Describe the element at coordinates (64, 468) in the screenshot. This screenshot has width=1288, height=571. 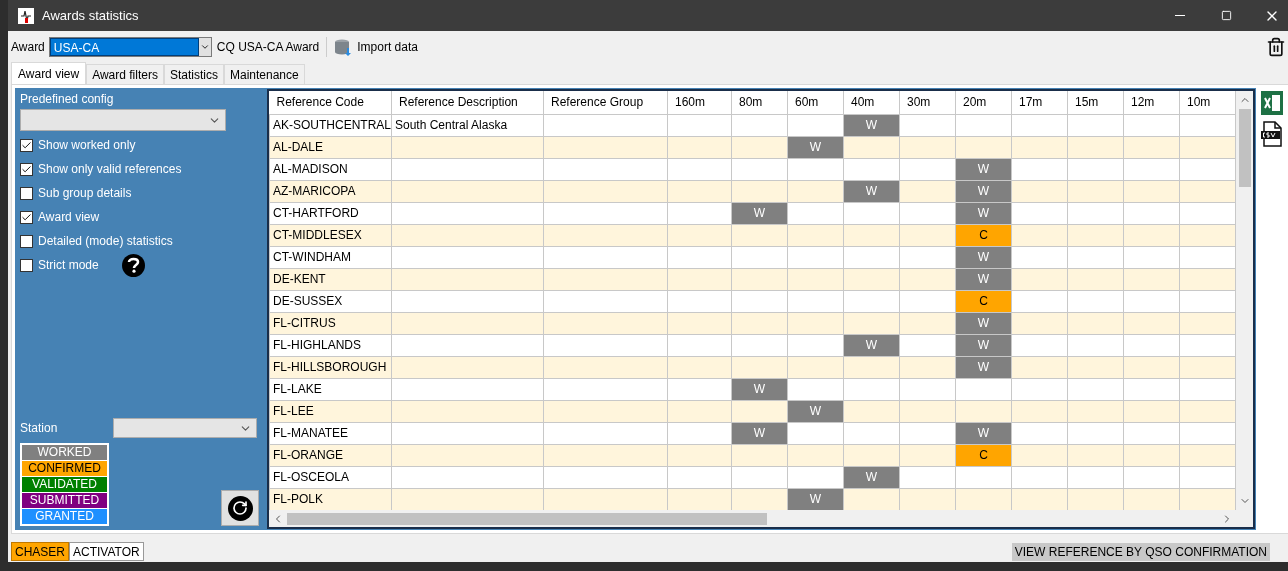
I see `legend-item: CONFIRMED` at that location.